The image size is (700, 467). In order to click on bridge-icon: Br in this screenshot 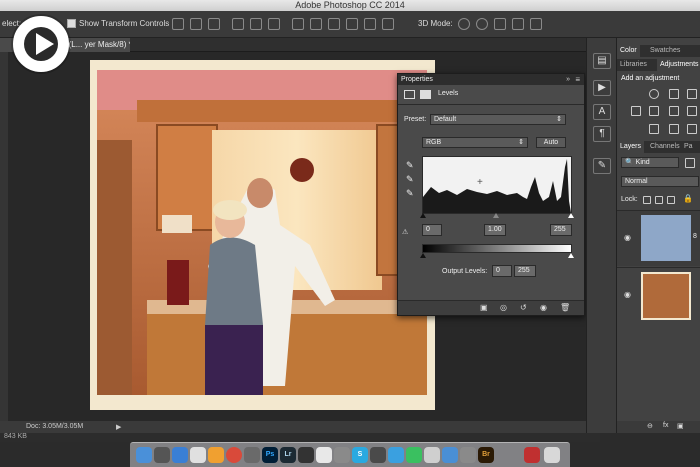, I will do `click(486, 455)`.